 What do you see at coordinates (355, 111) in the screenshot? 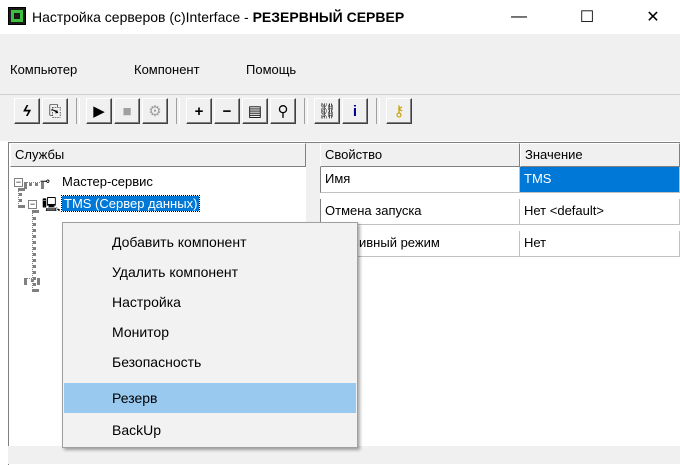
I see `info-icon: i` at bounding box center [355, 111].